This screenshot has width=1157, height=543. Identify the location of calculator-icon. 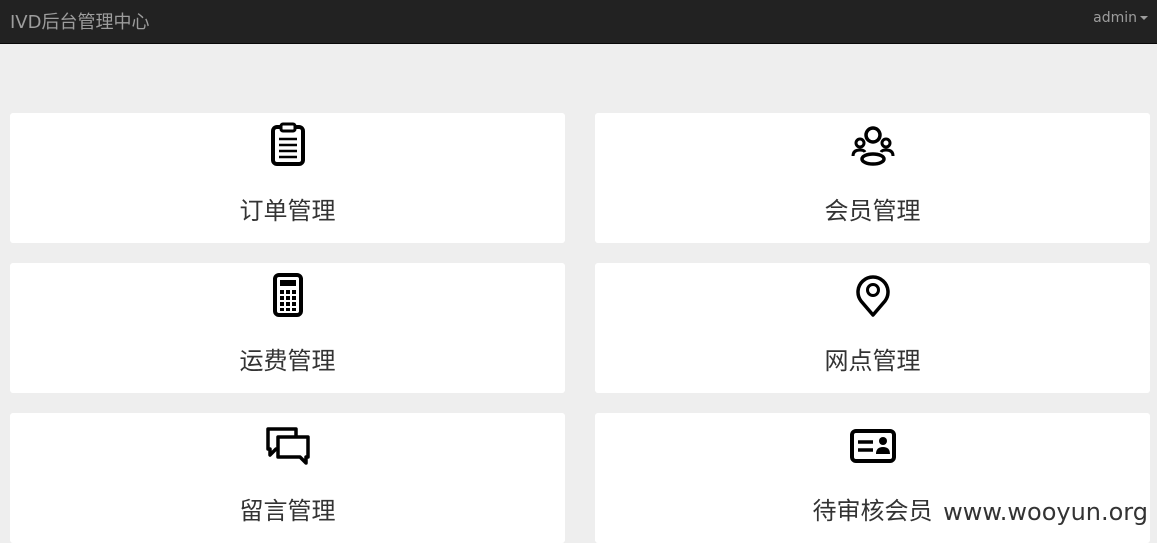
(288, 295).